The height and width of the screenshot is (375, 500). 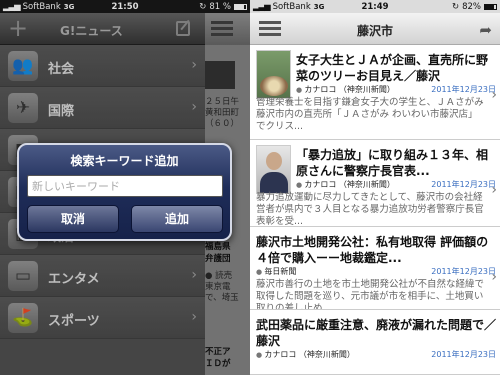 What do you see at coordinates (485, 30) in the screenshot?
I see `share-icon: ➦` at bounding box center [485, 30].